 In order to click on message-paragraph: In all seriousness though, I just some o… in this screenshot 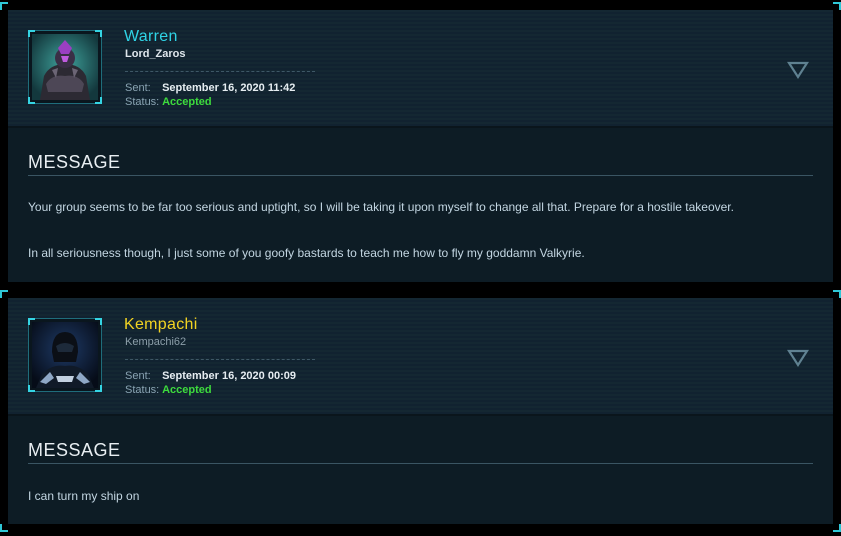, I will do `click(306, 253)`.